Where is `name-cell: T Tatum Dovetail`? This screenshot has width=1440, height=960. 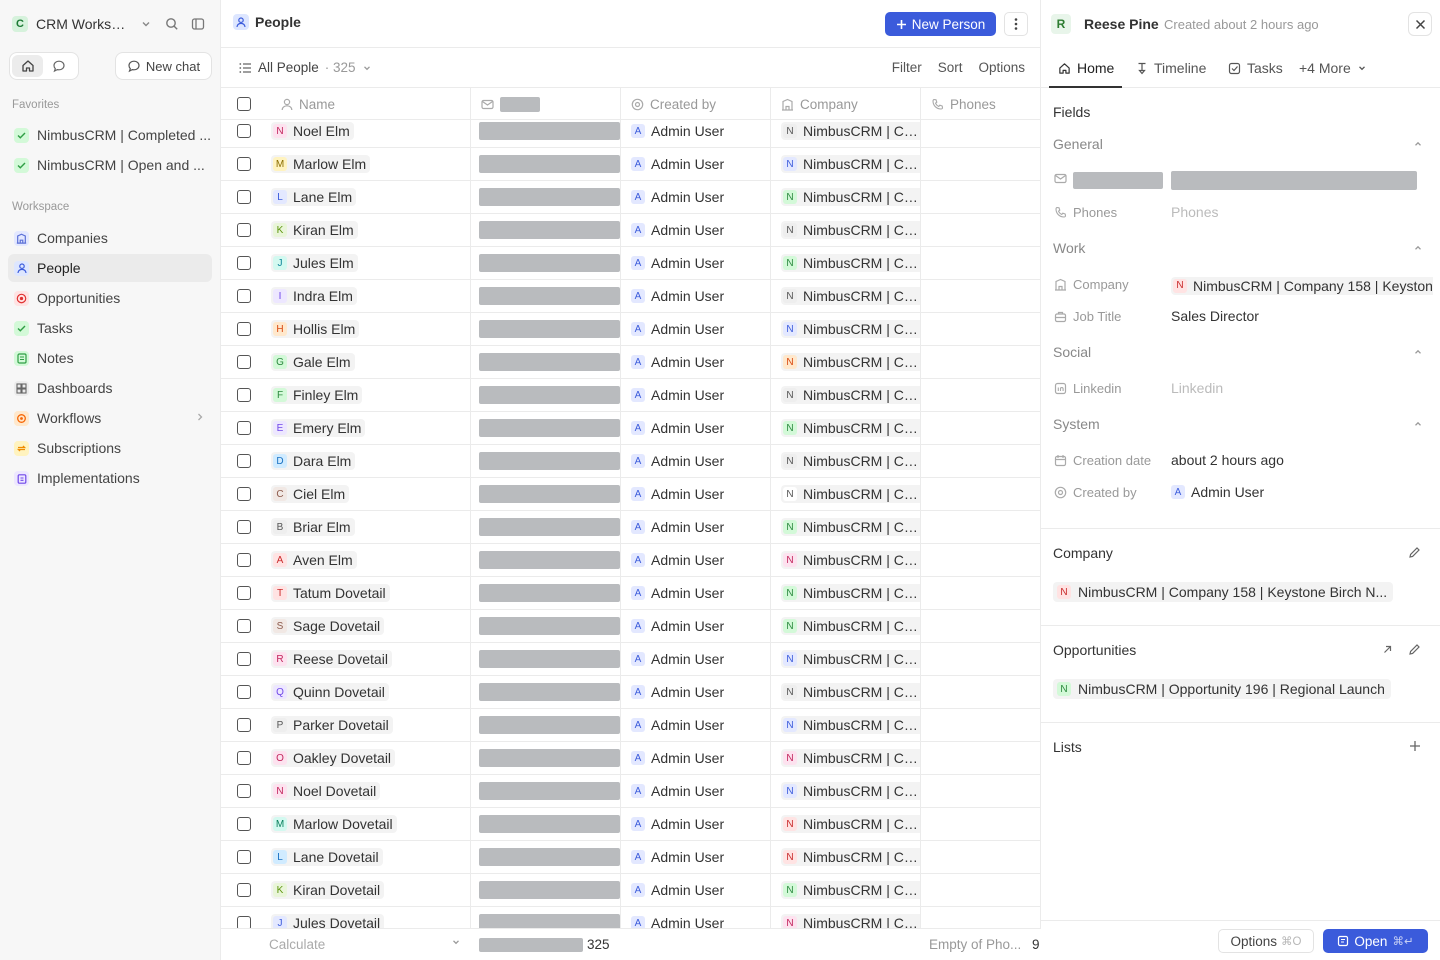 name-cell: T Tatum Dovetail is located at coordinates (371, 593).